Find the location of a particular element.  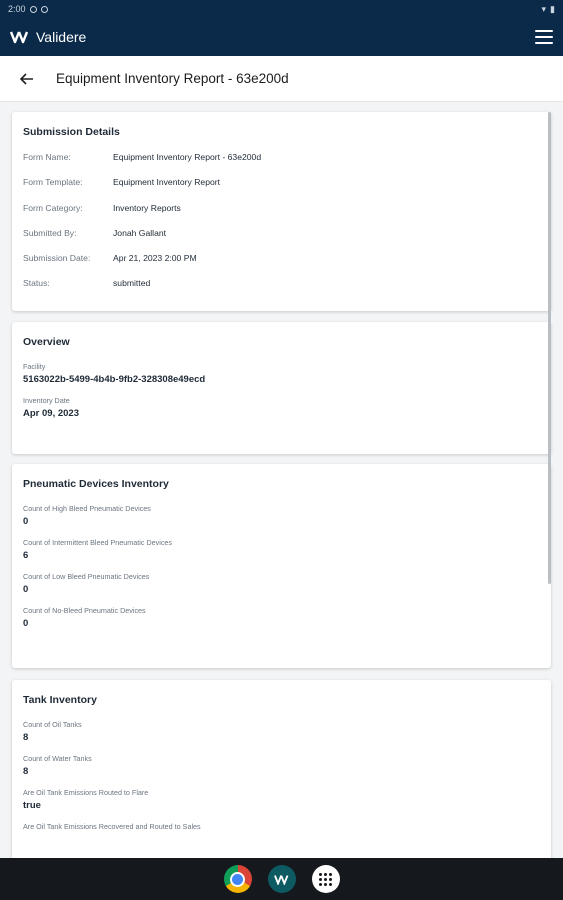

detail-label: Form Category: is located at coordinates (53, 207).